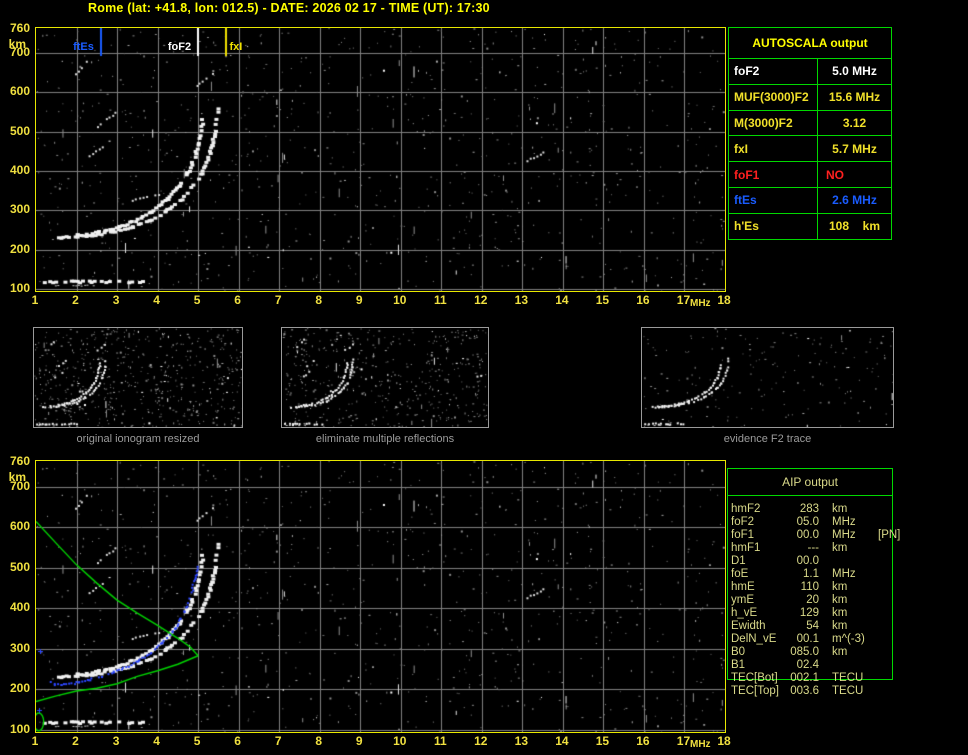 The image size is (968, 755). What do you see at coordinates (831, 587) in the screenshot?
I see `aip-row: hmE 110 km` at bounding box center [831, 587].